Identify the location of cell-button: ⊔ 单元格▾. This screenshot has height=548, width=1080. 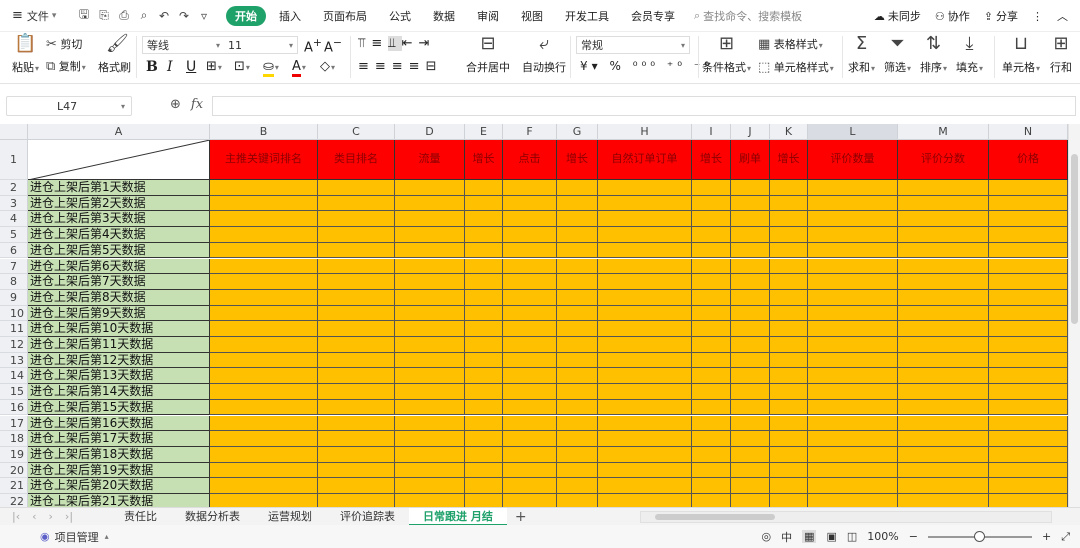
(1021, 55).